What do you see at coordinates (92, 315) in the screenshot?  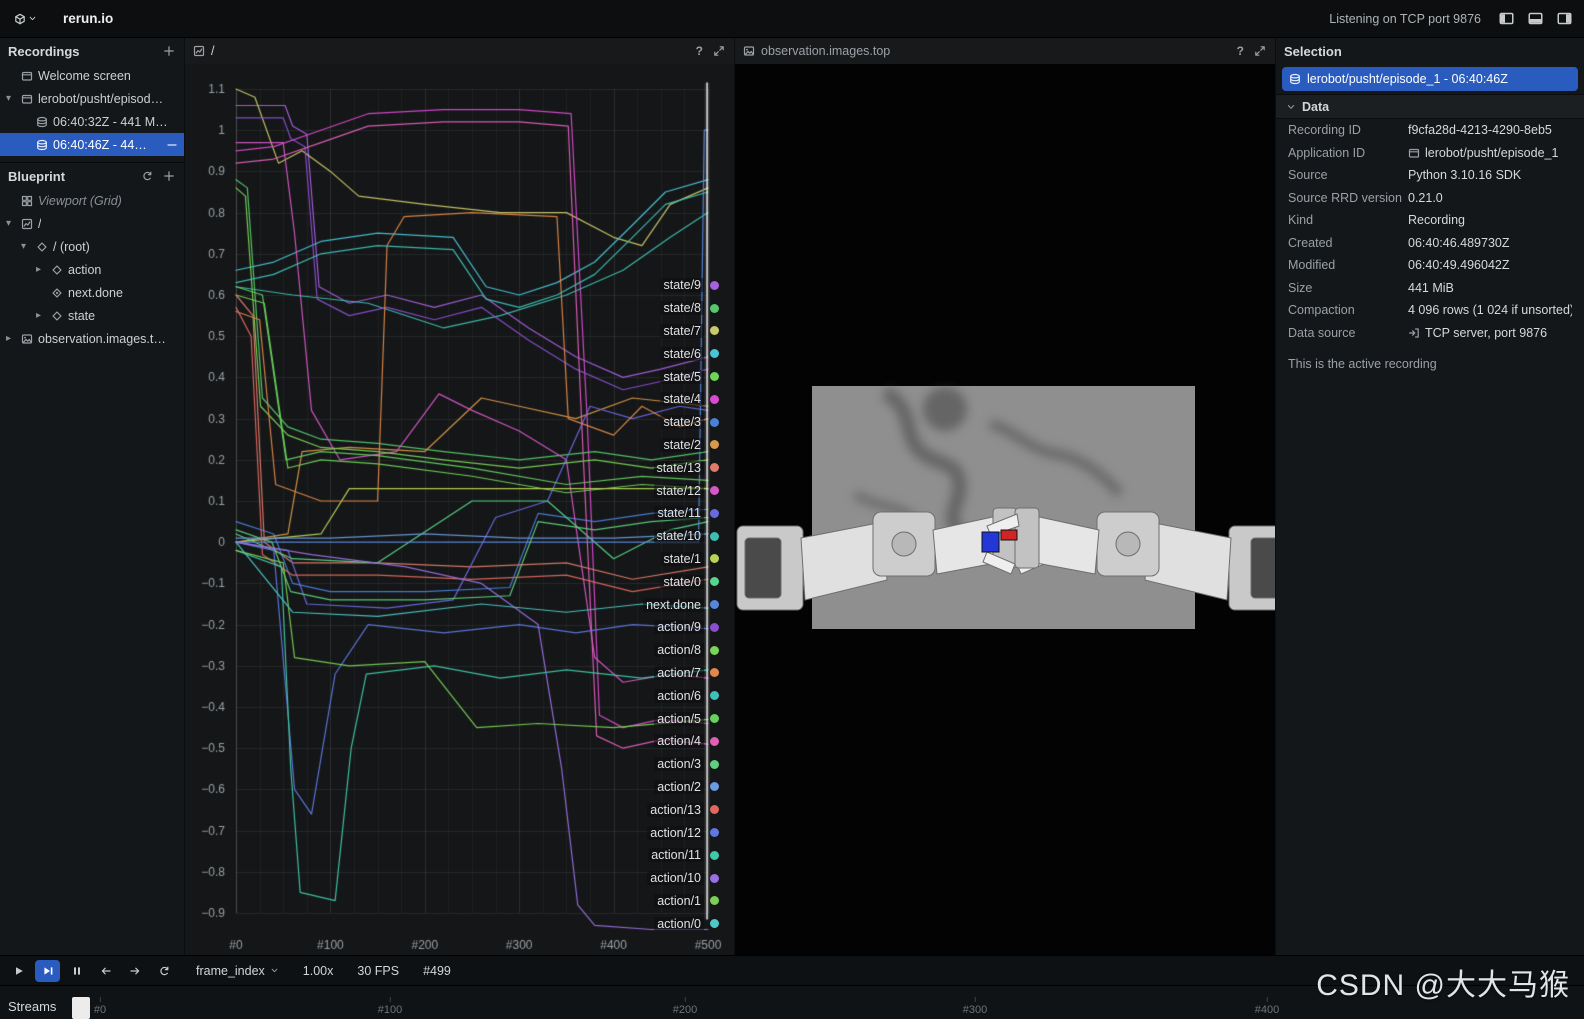 I see `blueprint-item: ▸ state` at bounding box center [92, 315].